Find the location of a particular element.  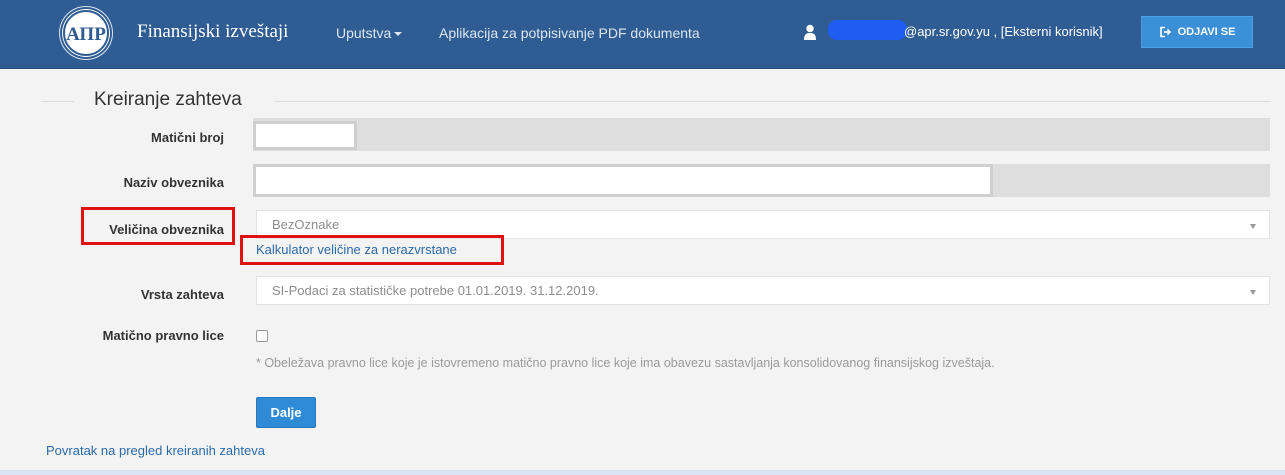

naziv-obveznika-input is located at coordinates (623, 180).